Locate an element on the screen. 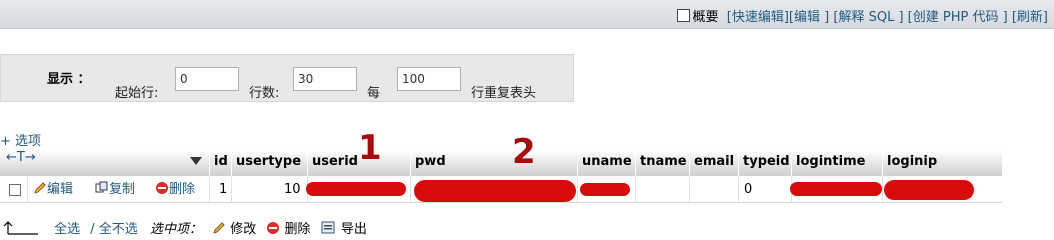 The height and width of the screenshot is (240, 1054). copy-icon is located at coordinates (101, 187).